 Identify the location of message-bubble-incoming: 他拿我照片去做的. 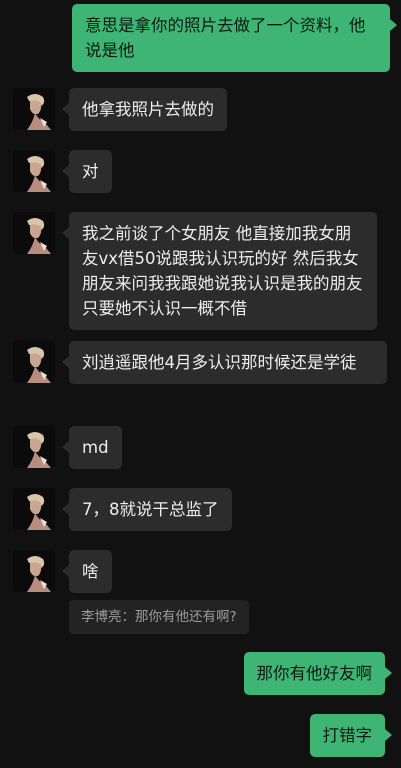
(144, 109).